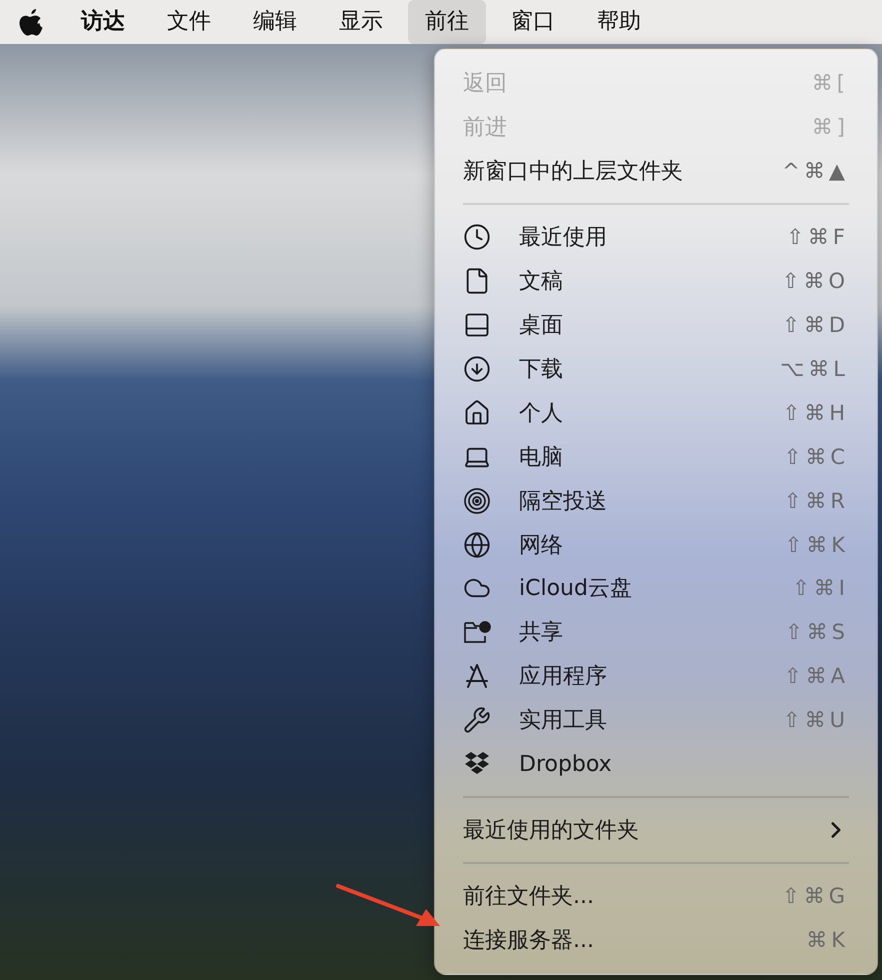 The image size is (882, 980). What do you see at coordinates (817, 632) in the screenshot?
I see `shortcut-label: ⇧⌘S` at bounding box center [817, 632].